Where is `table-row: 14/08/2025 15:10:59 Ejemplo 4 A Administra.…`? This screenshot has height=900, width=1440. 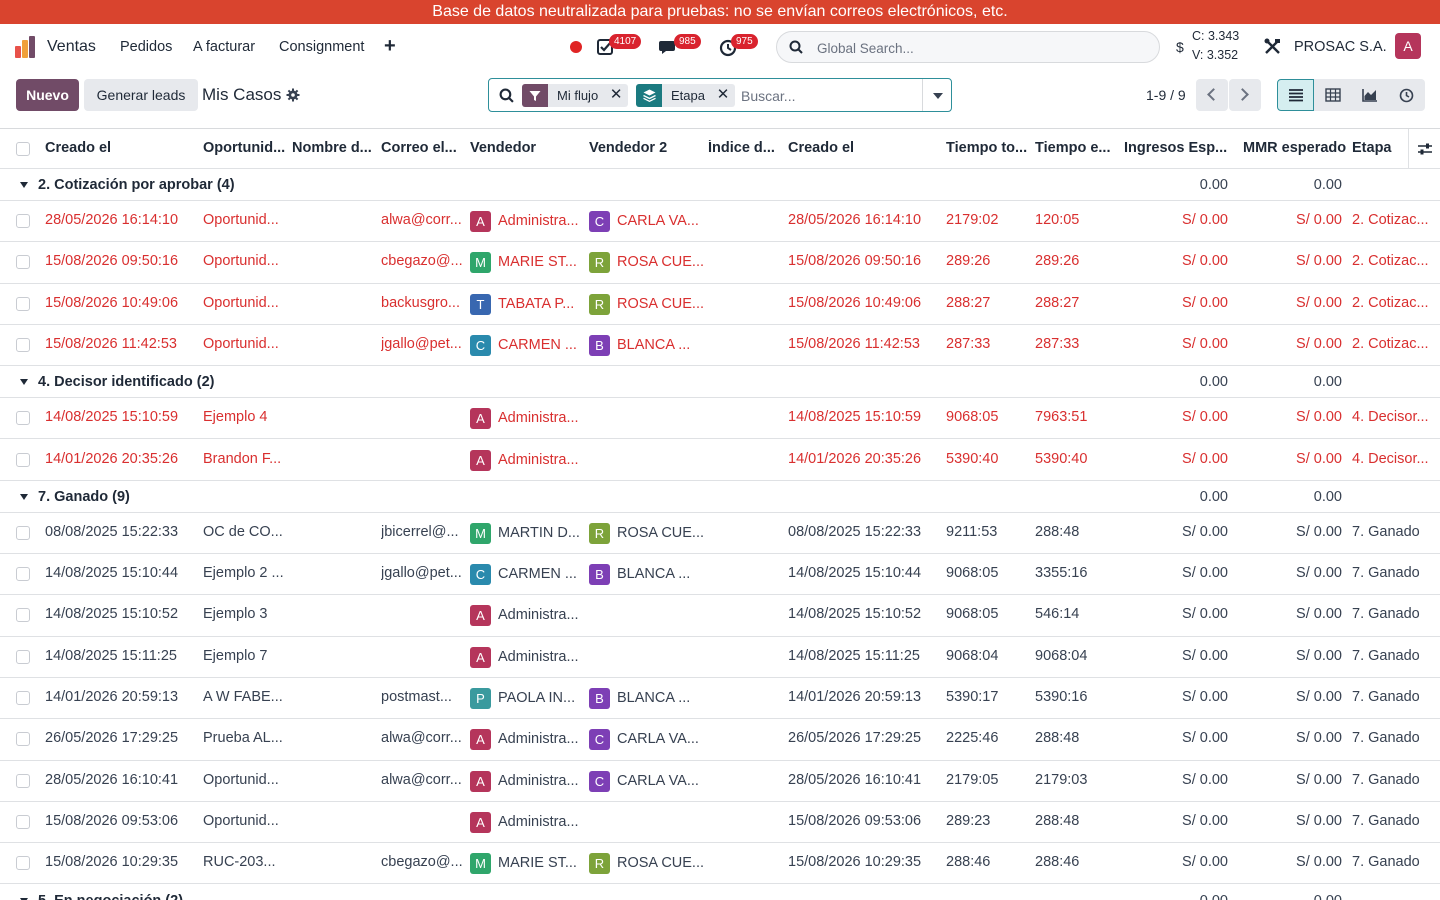
table-row: 14/08/2025 15:10:59 Ejemplo 4 A Administra.… is located at coordinates (720, 419).